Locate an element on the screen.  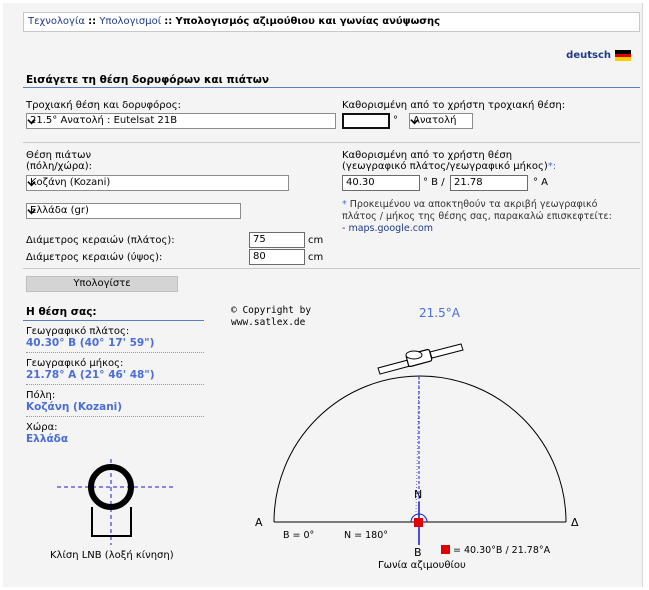
azimuth-caption: Γωνία αζιμουθίου is located at coordinates (422, 565).